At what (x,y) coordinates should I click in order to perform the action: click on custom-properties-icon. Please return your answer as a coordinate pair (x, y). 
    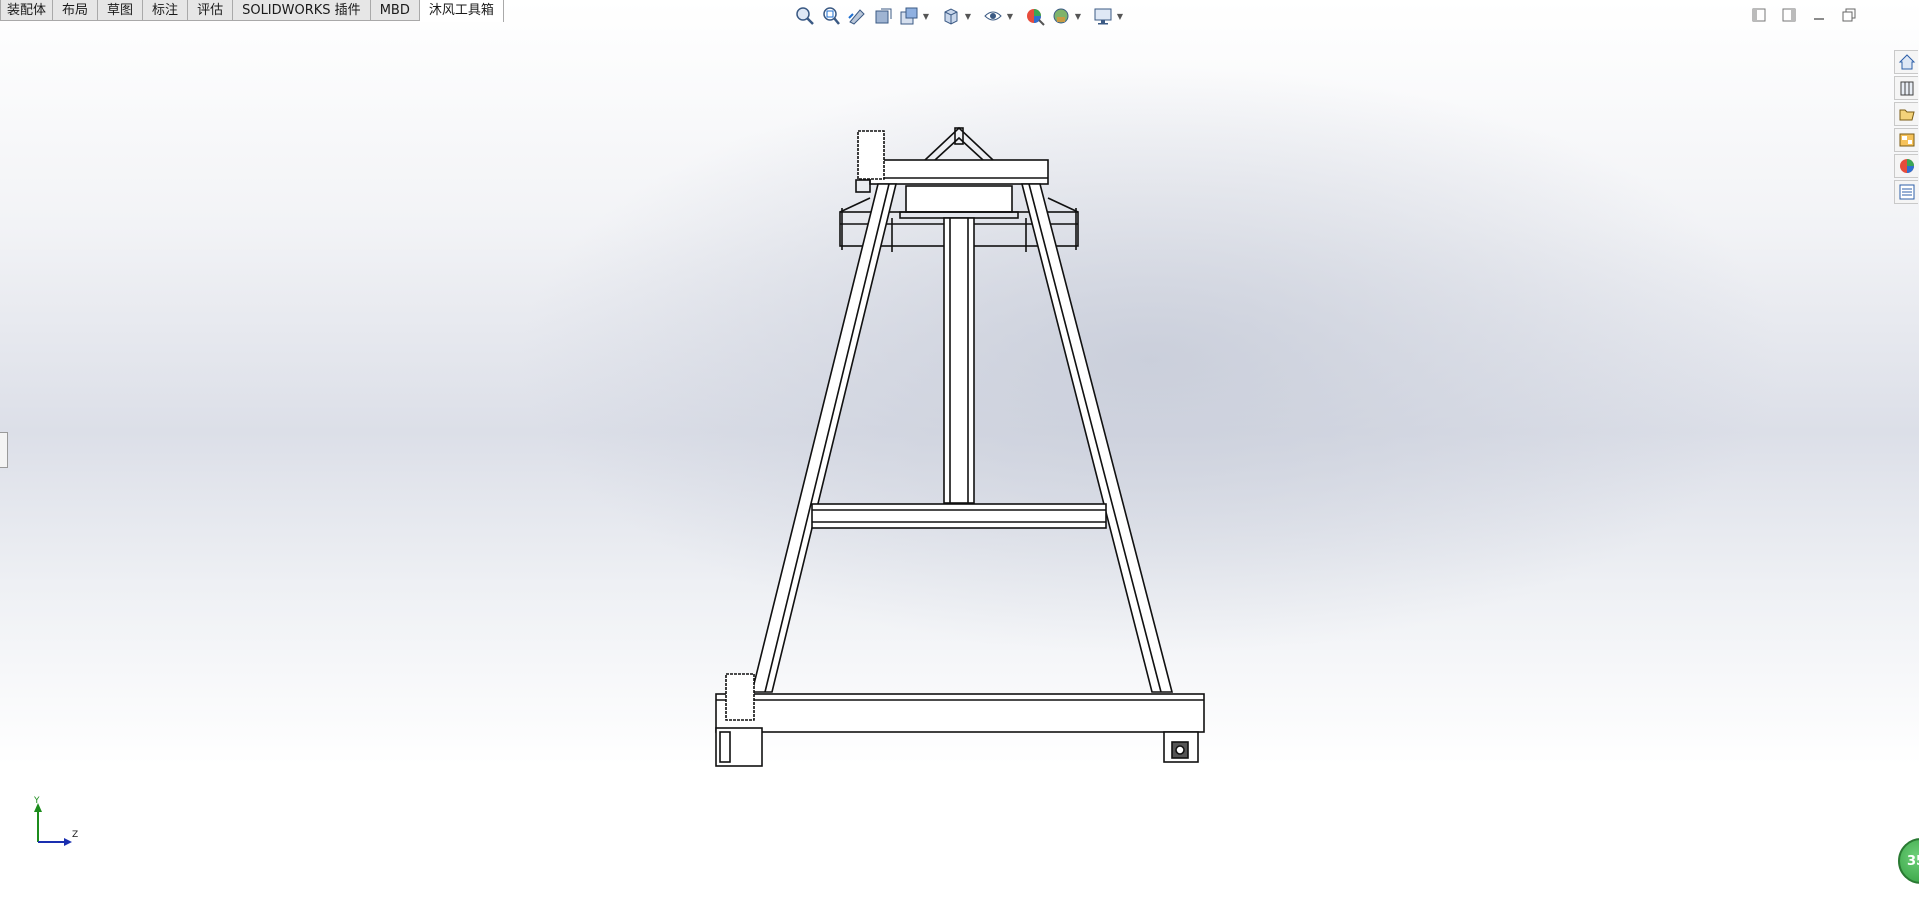
    Looking at the image, I should click on (1906, 192).